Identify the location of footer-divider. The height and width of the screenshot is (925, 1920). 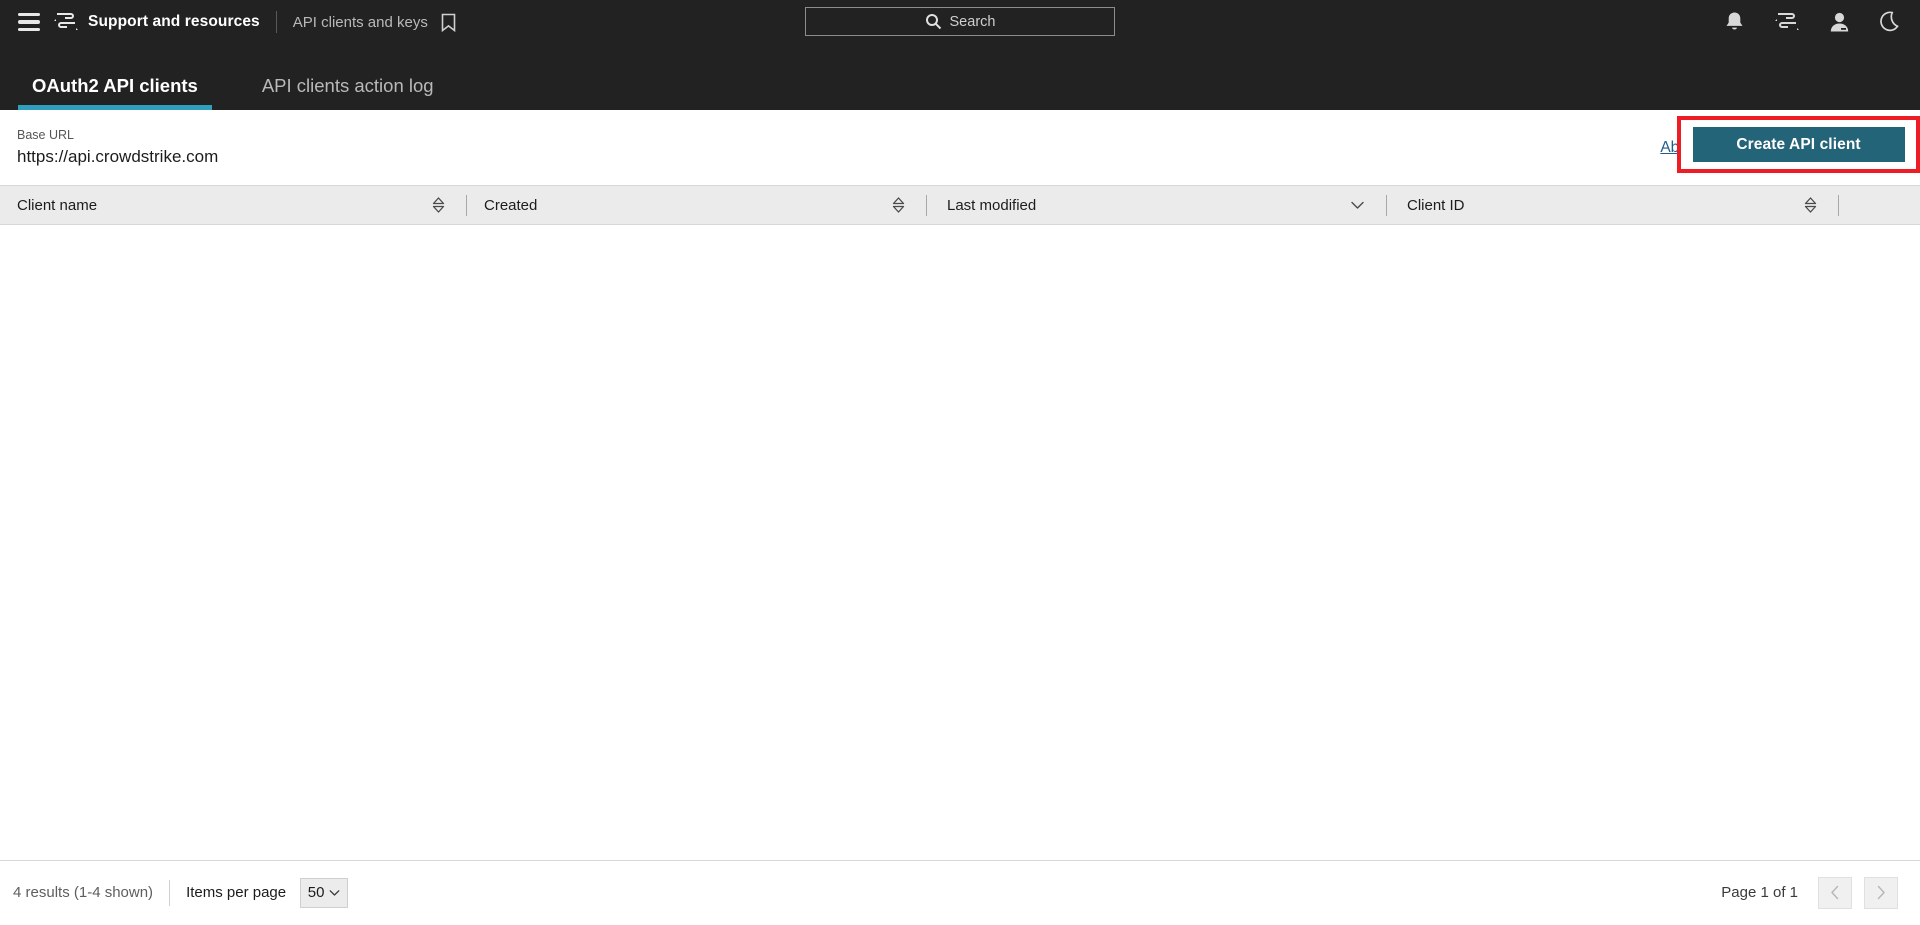
(170, 892).